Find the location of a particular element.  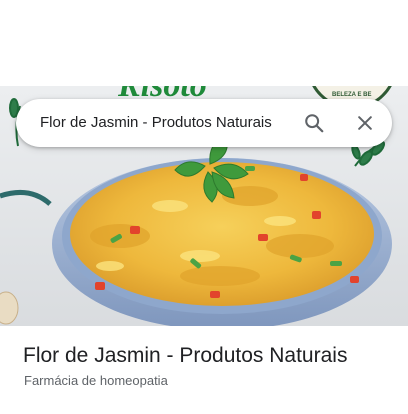

clear-search-button is located at coordinates (365, 123).